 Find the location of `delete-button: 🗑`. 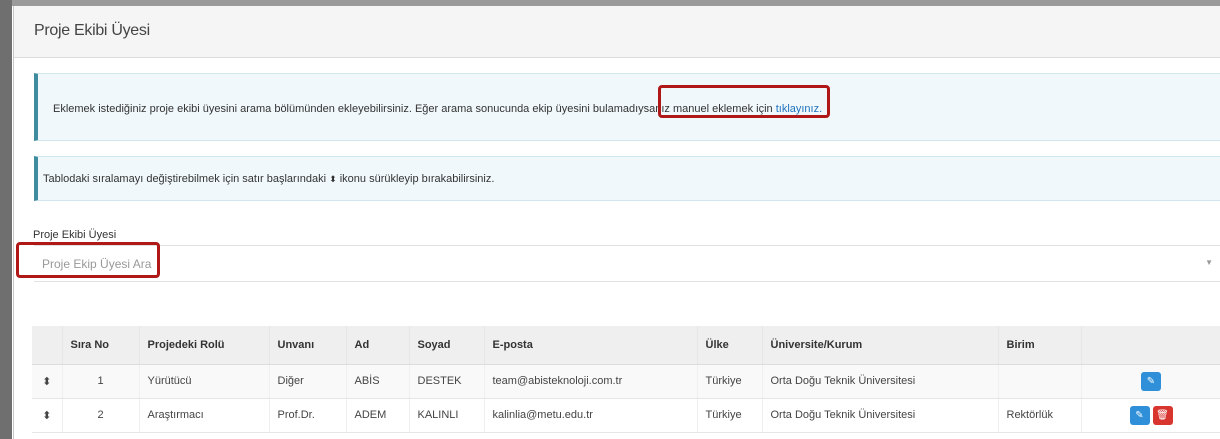

delete-button: 🗑 is located at coordinates (1162, 415).